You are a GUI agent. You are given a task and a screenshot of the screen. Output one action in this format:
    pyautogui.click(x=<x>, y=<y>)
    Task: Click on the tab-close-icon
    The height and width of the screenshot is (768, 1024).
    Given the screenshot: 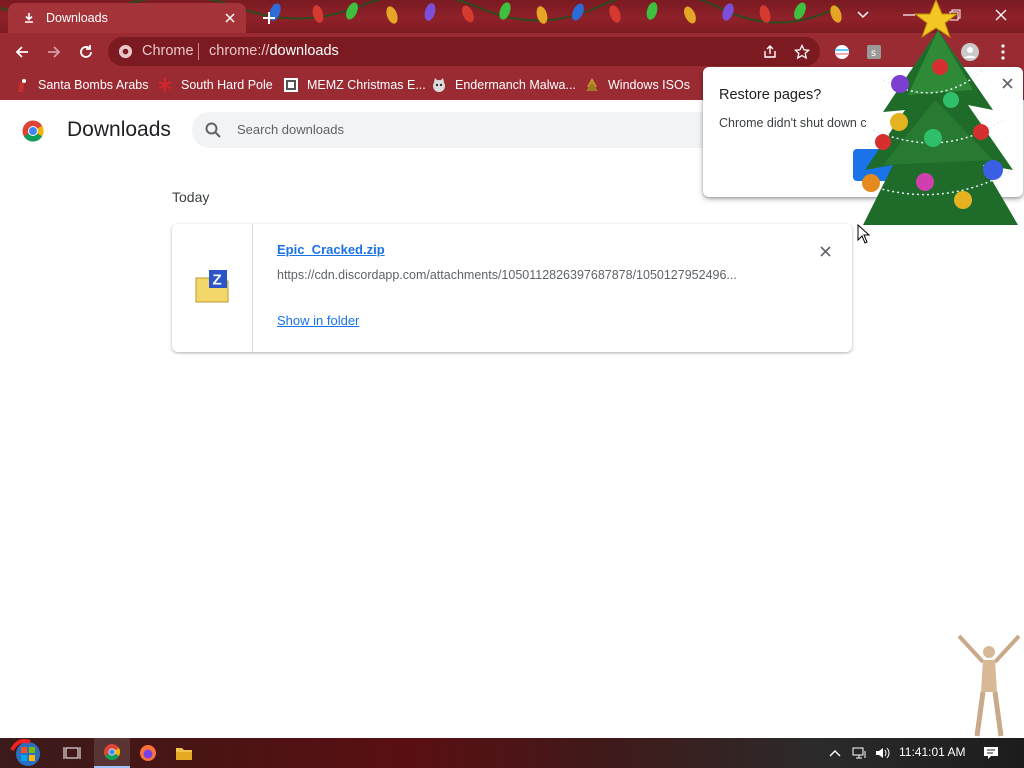 What is the action you would take?
    pyautogui.click(x=230, y=18)
    